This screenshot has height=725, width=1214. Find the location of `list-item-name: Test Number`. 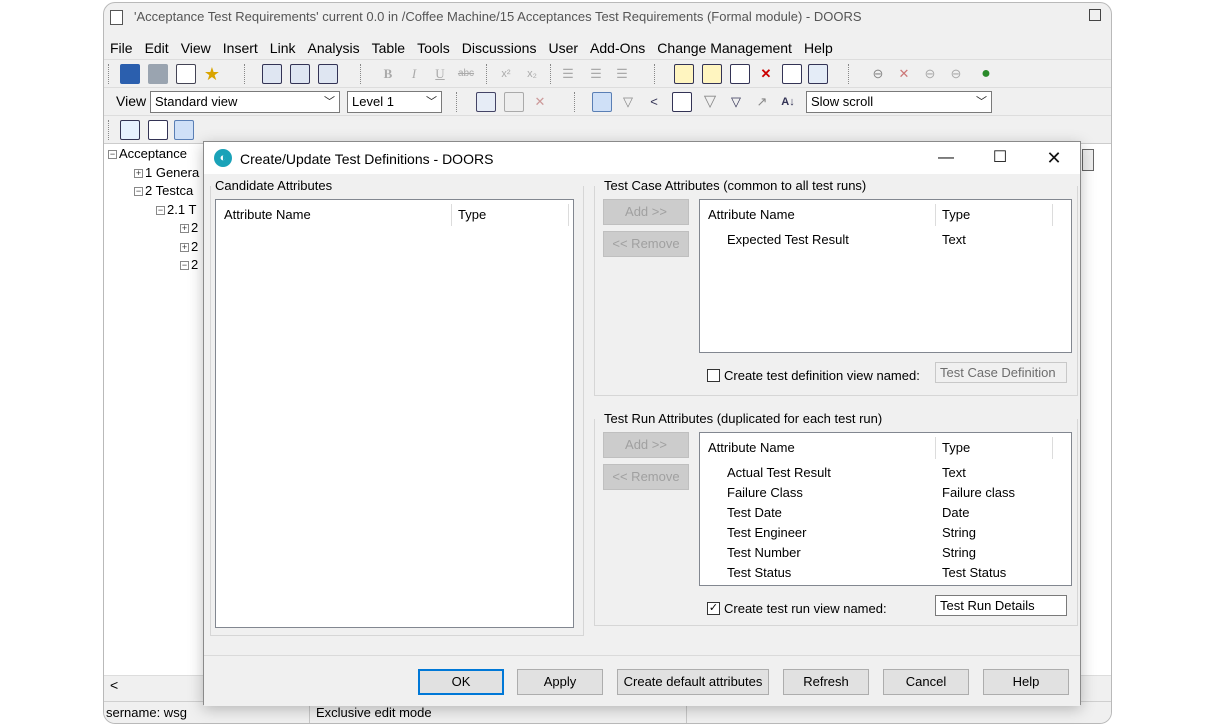

list-item-name: Test Number is located at coordinates (764, 553).